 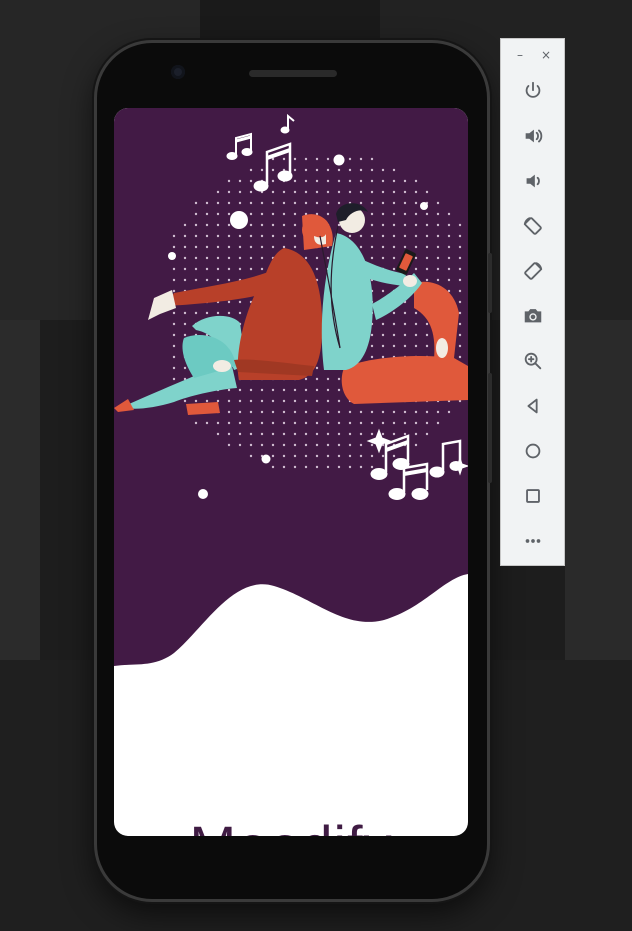 What do you see at coordinates (533, 451) in the screenshot?
I see `home-button` at bounding box center [533, 451].